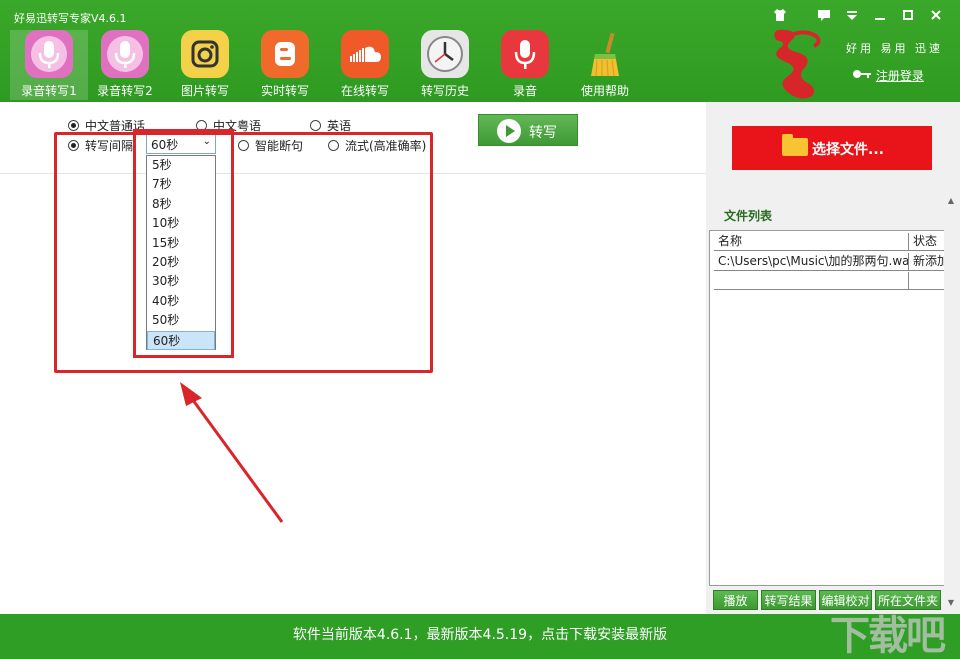 The width and height of the screenshot is (960, 659). Describe the element at coordinates (796, 63) in the screenshot. I see `brand-logo` at that location.